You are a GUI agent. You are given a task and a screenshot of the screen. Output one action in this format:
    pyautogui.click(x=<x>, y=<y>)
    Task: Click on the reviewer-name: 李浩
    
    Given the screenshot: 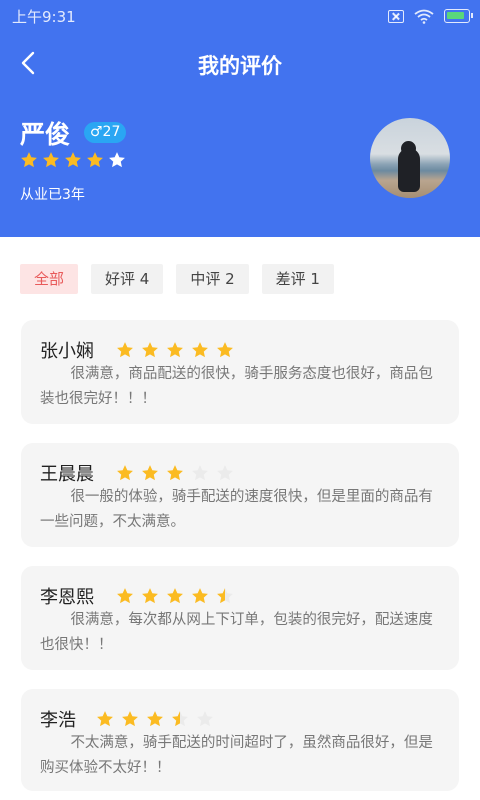 What is the action you would take?
    pyautogui.click(x=58, y=720)
    